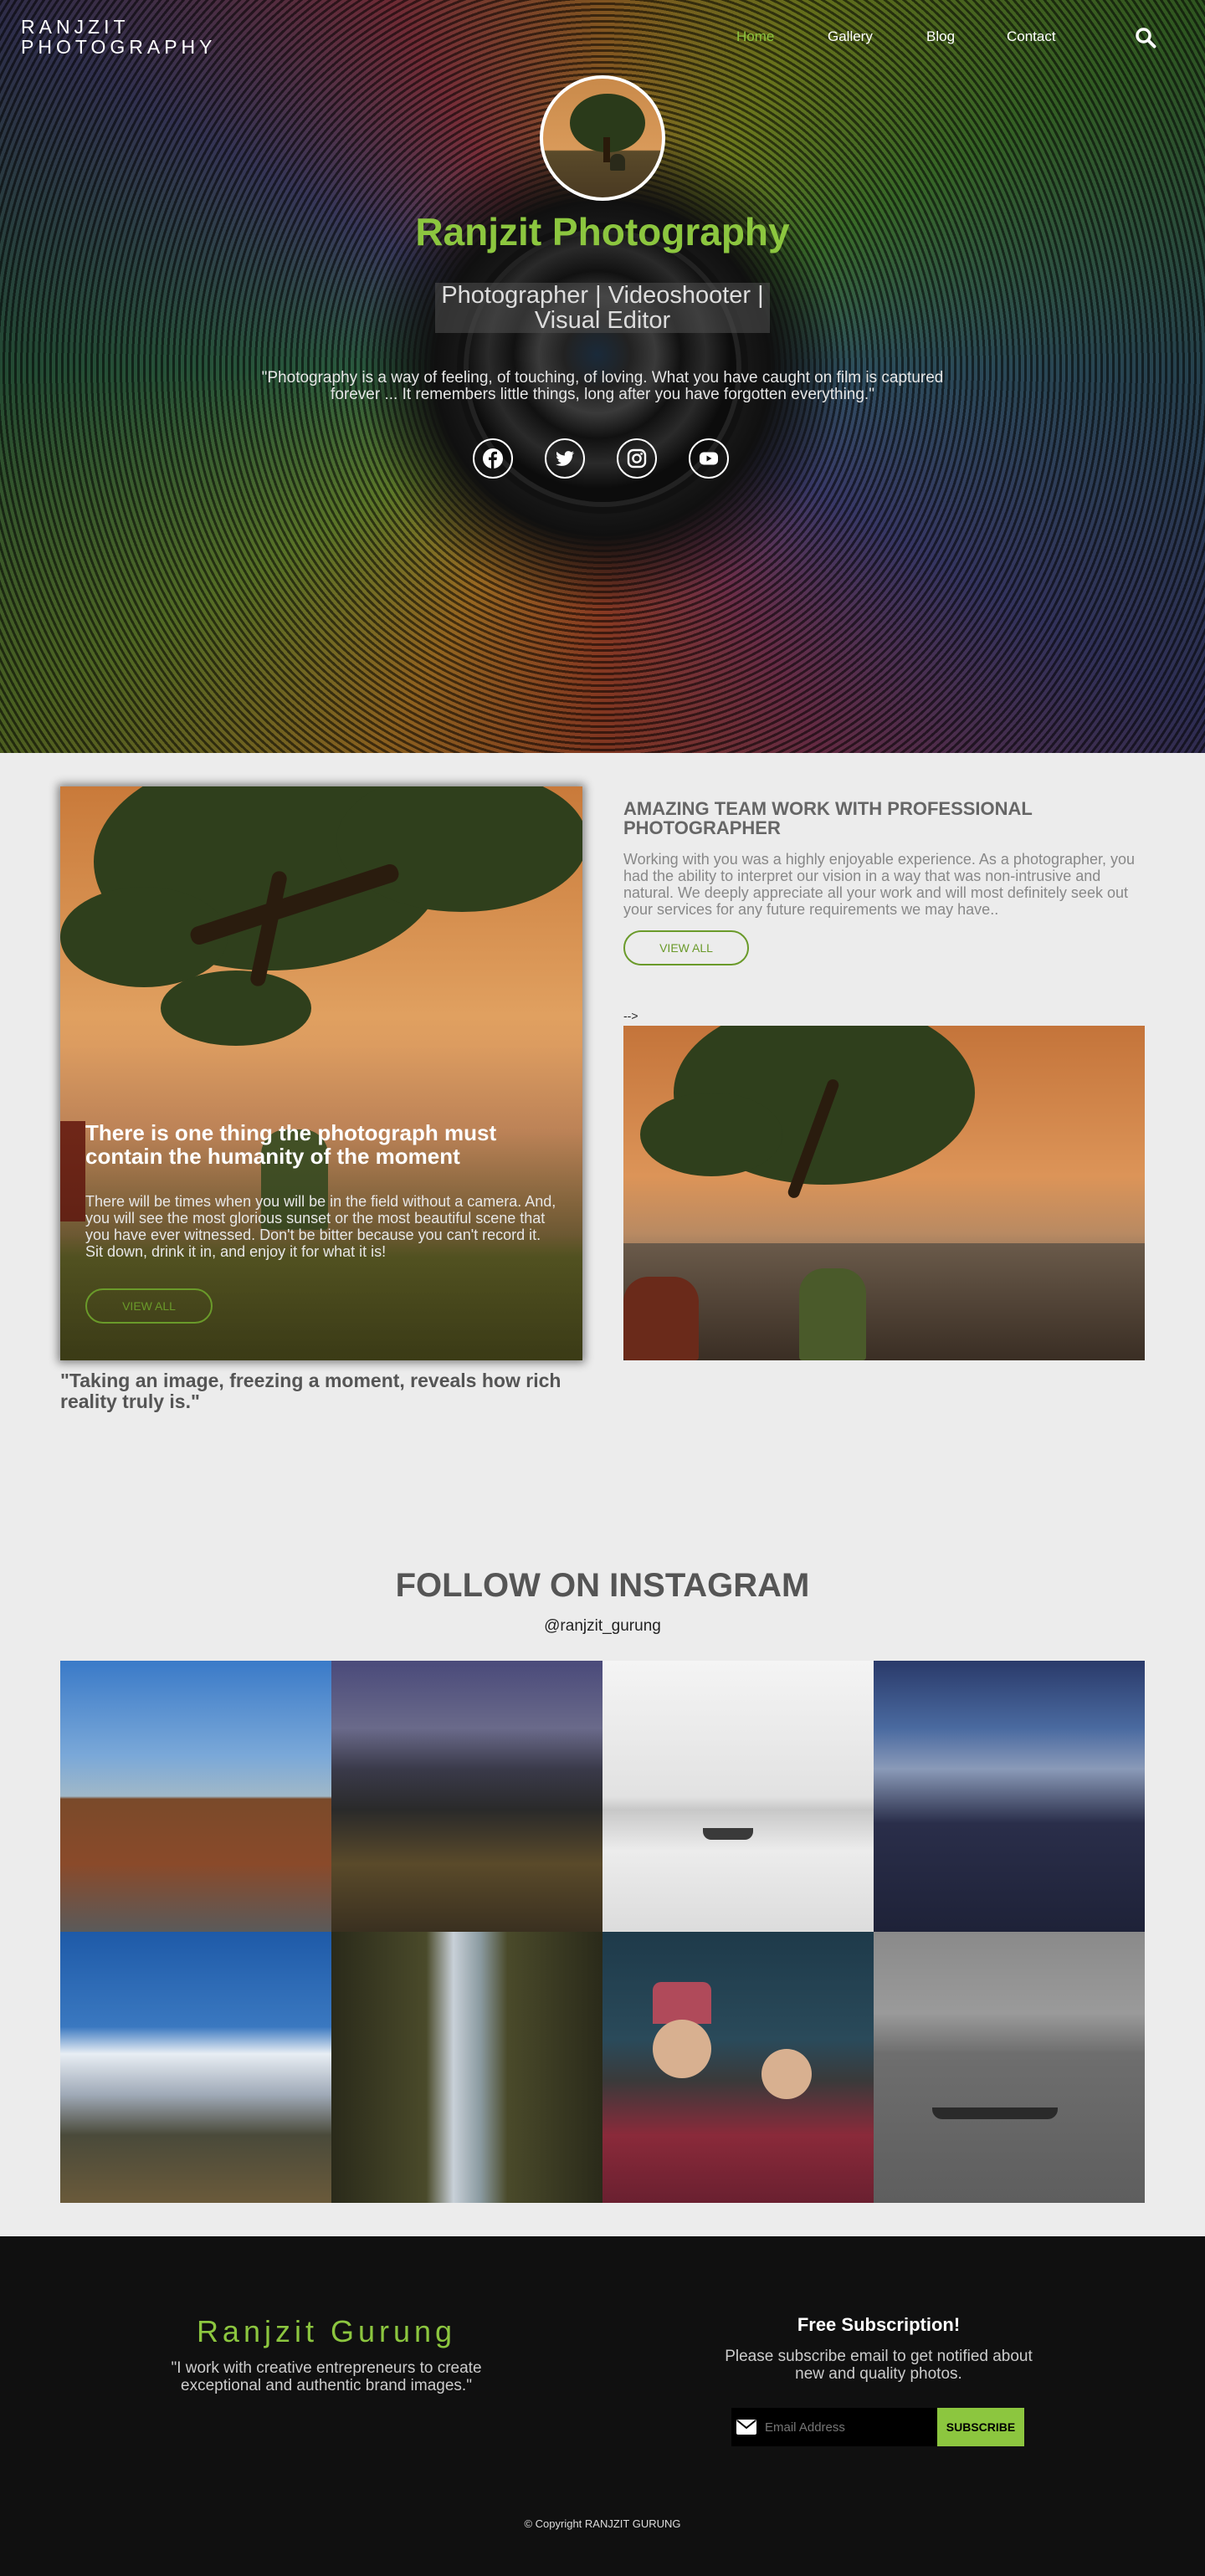 This screenshot has width=1205, height=2576. I want to click on team-view-all-button: VIEW ALL, so click(686, 948).